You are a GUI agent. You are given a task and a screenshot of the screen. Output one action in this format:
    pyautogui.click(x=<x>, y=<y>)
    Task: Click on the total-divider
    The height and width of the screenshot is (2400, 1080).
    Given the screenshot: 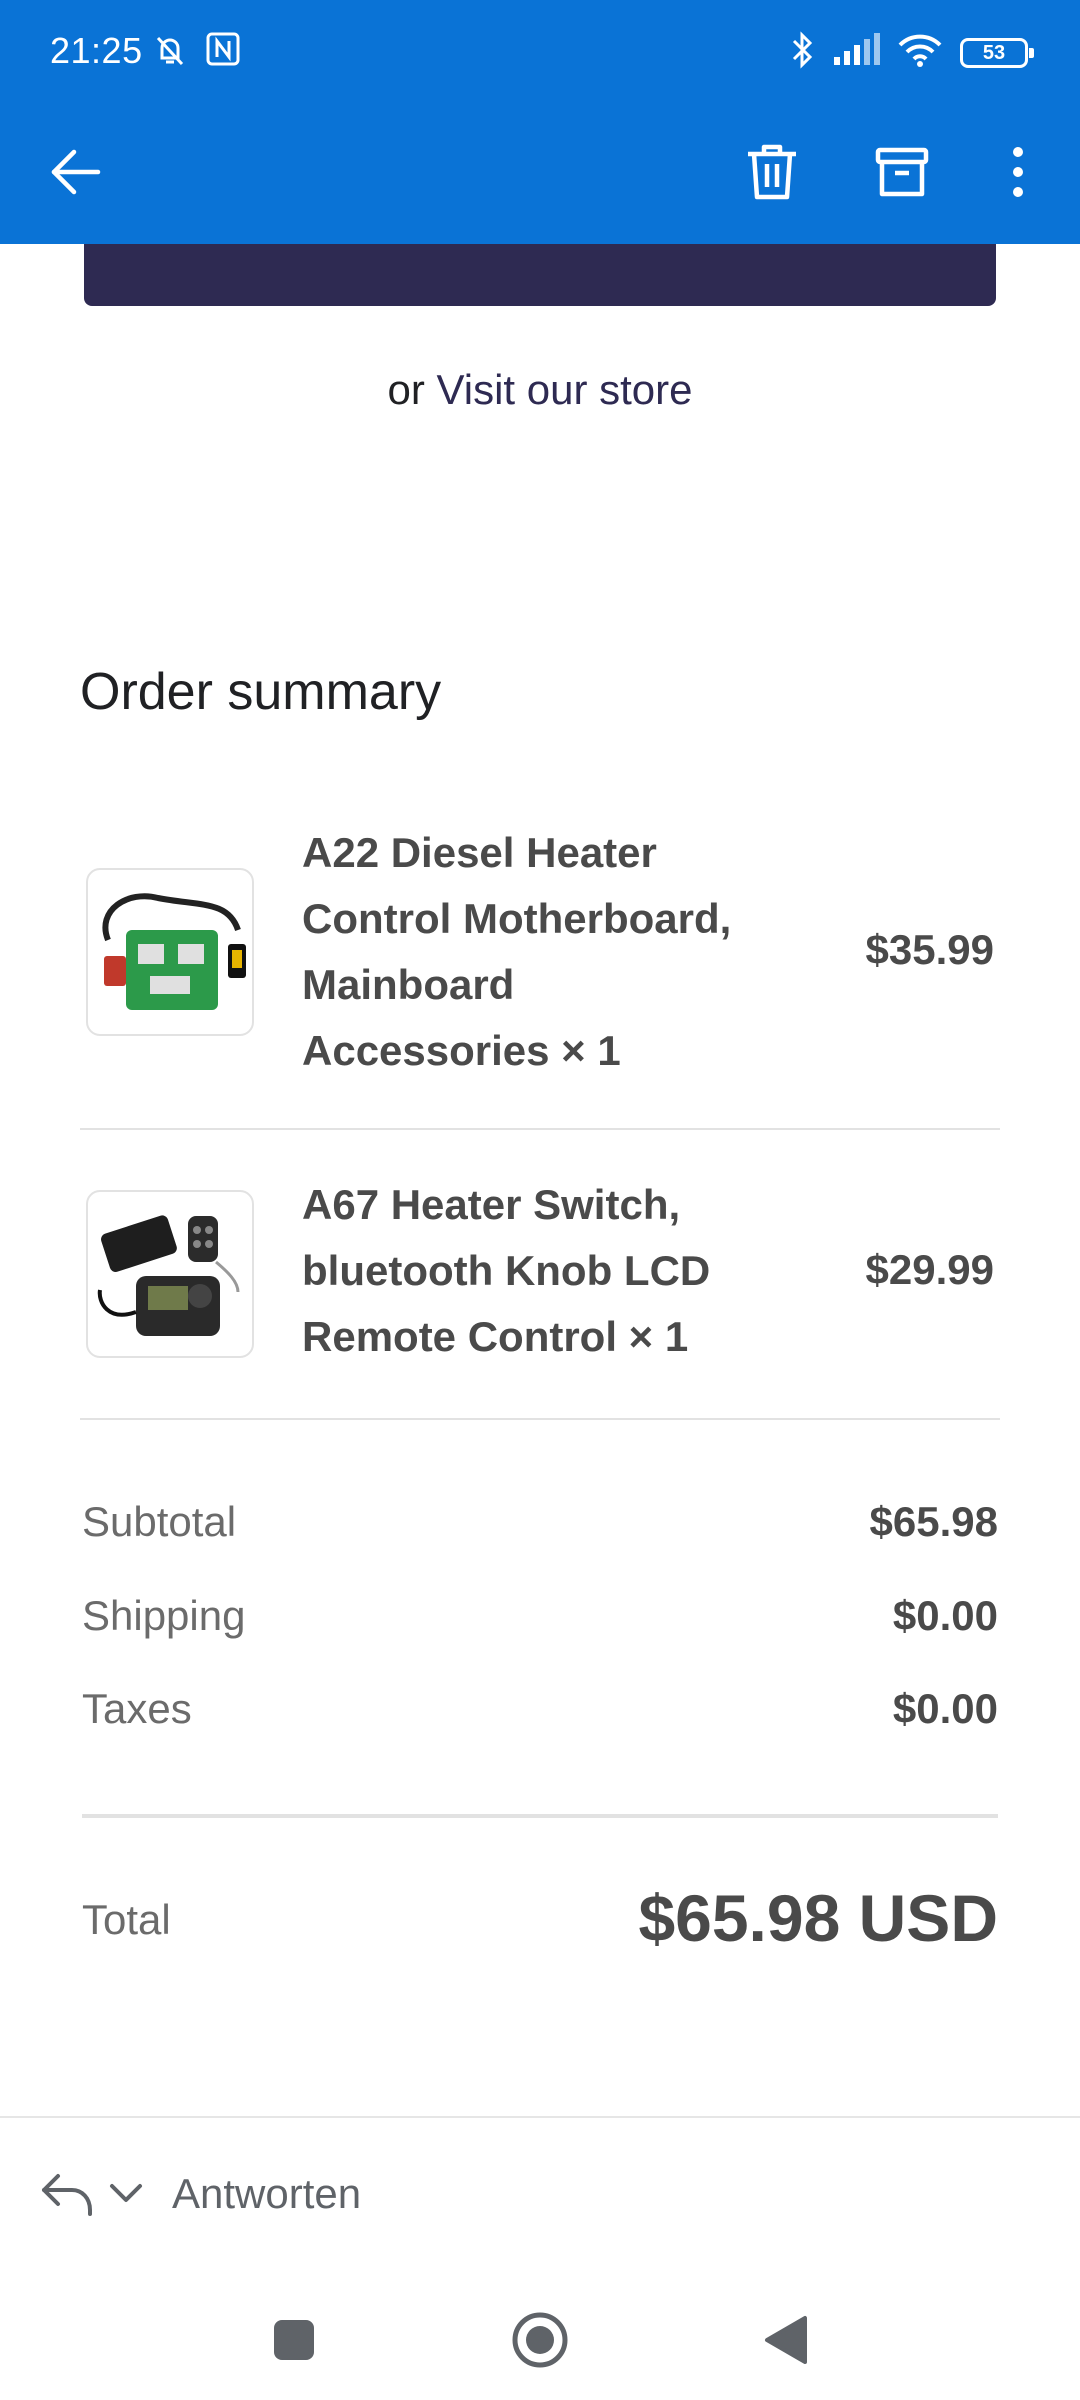 What is the action you would take?
    pyautogui.click(x=540, y=1816)
    